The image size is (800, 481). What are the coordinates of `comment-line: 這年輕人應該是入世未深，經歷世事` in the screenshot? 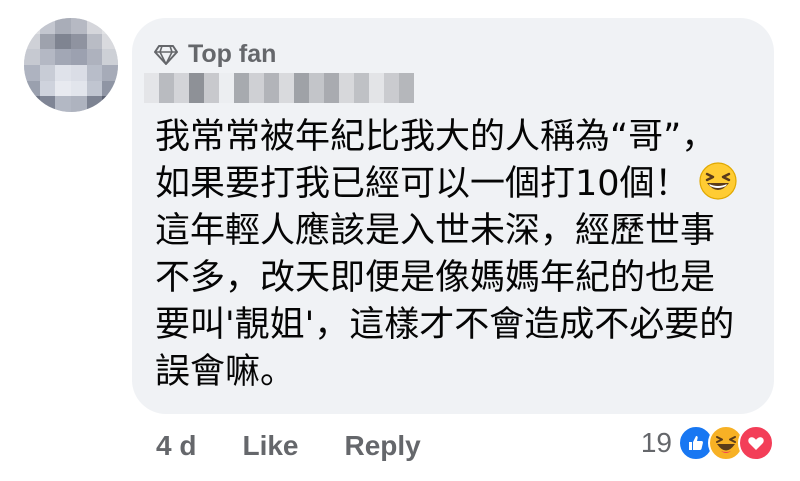 It's located at (435, 231).